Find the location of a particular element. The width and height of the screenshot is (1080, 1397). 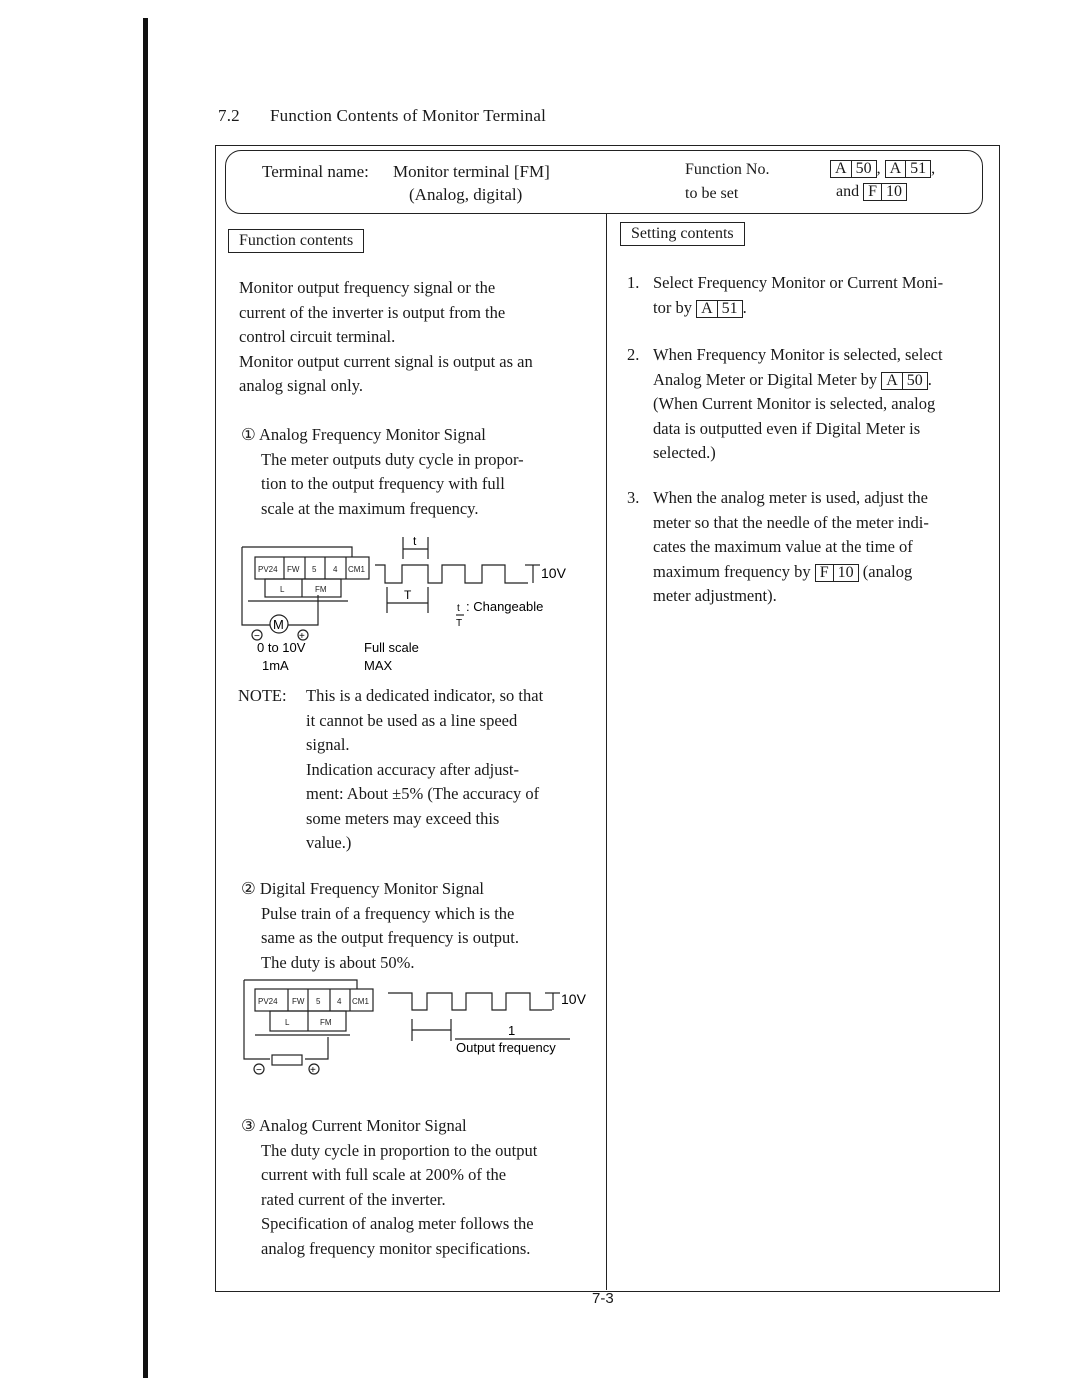

section-number: 7.2 is located at coordinates (229, 115).